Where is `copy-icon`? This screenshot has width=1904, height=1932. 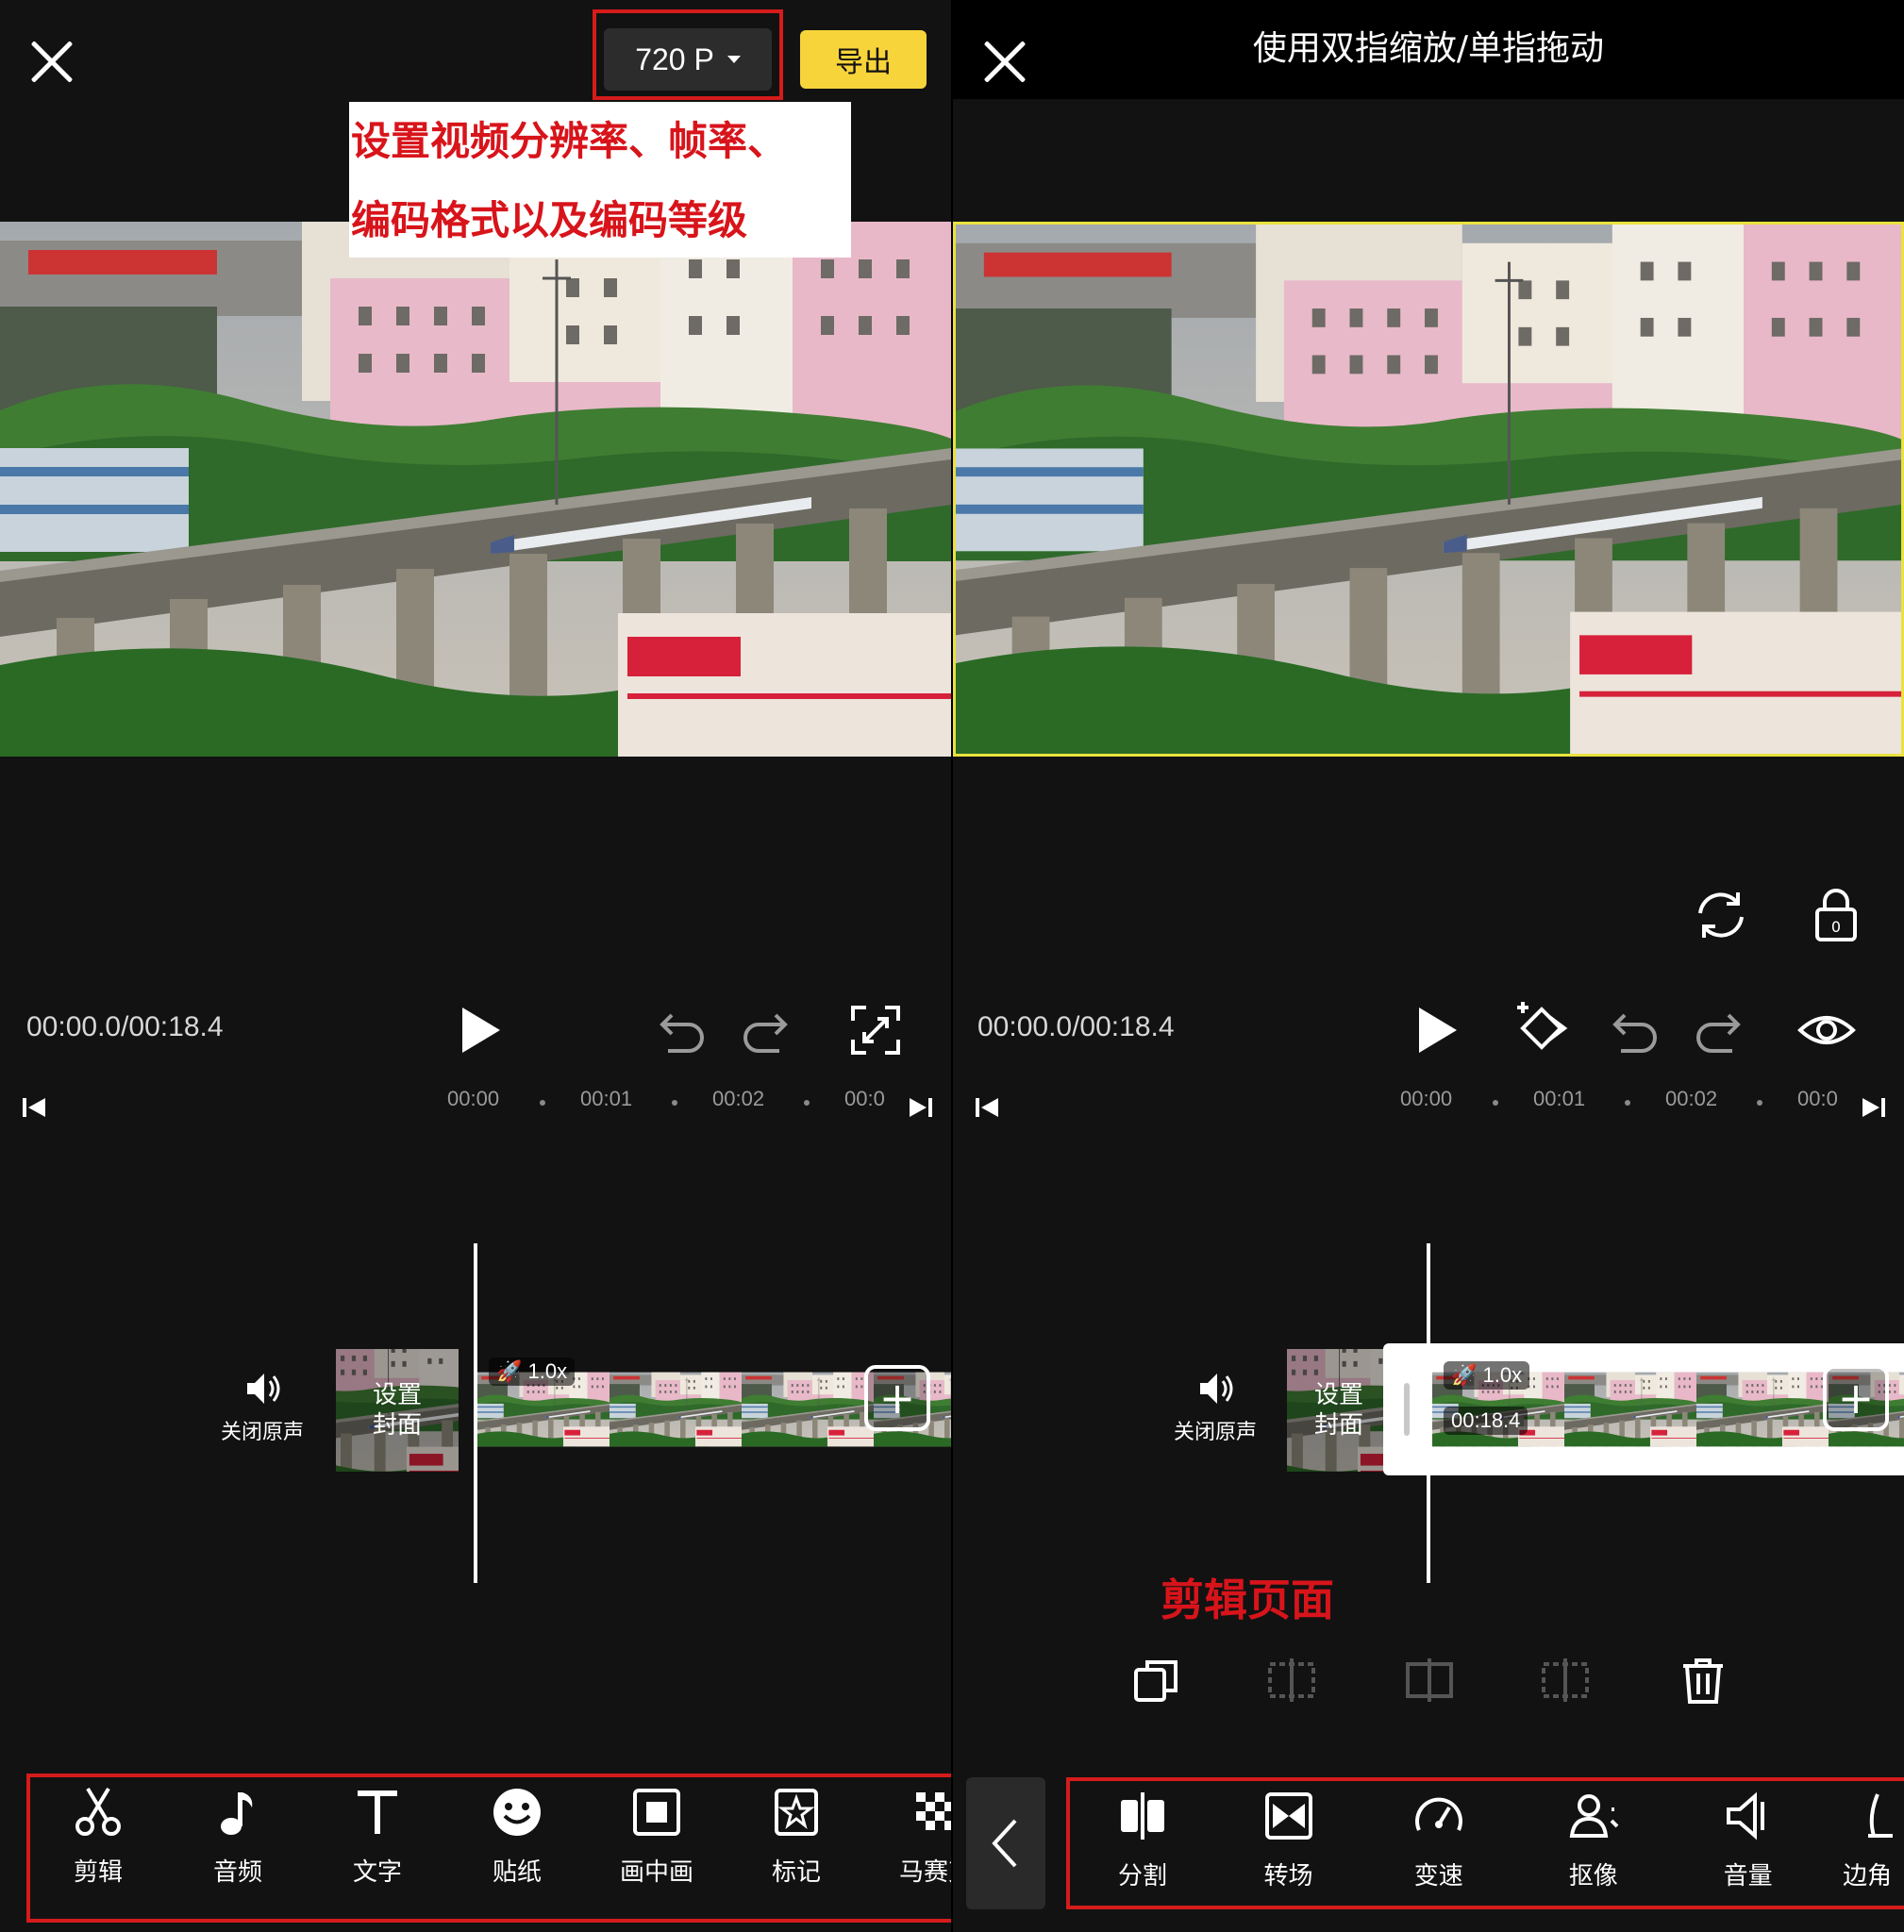
copy-icon is located at coordinates (1155, 1680).